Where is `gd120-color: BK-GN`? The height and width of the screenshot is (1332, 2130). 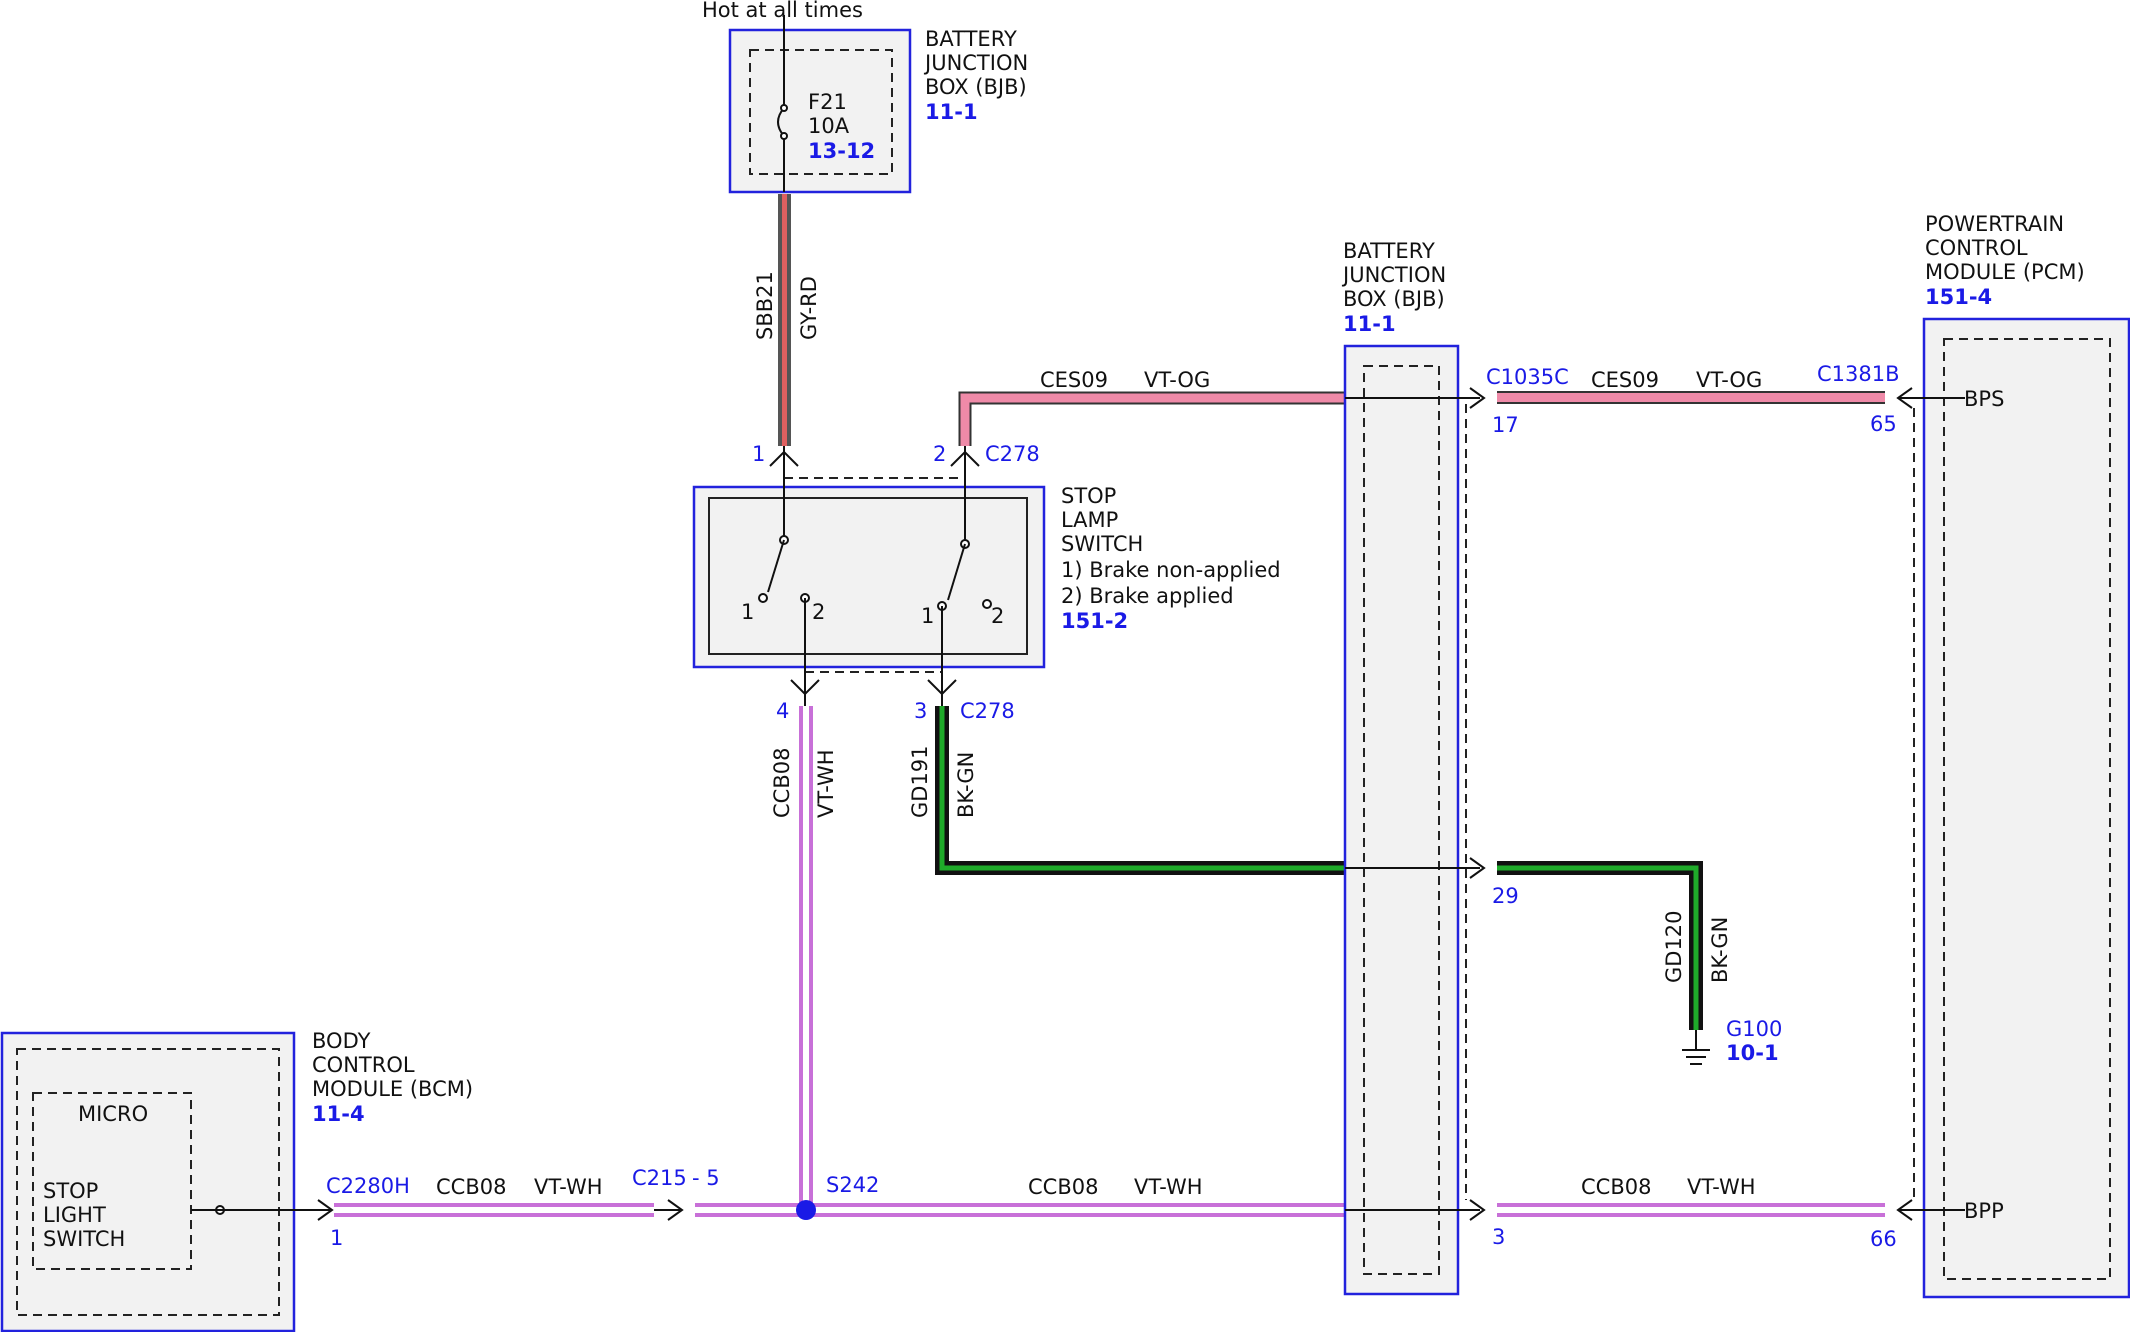 gd120-color: BK-GN is located at coordinates (1720, 950).